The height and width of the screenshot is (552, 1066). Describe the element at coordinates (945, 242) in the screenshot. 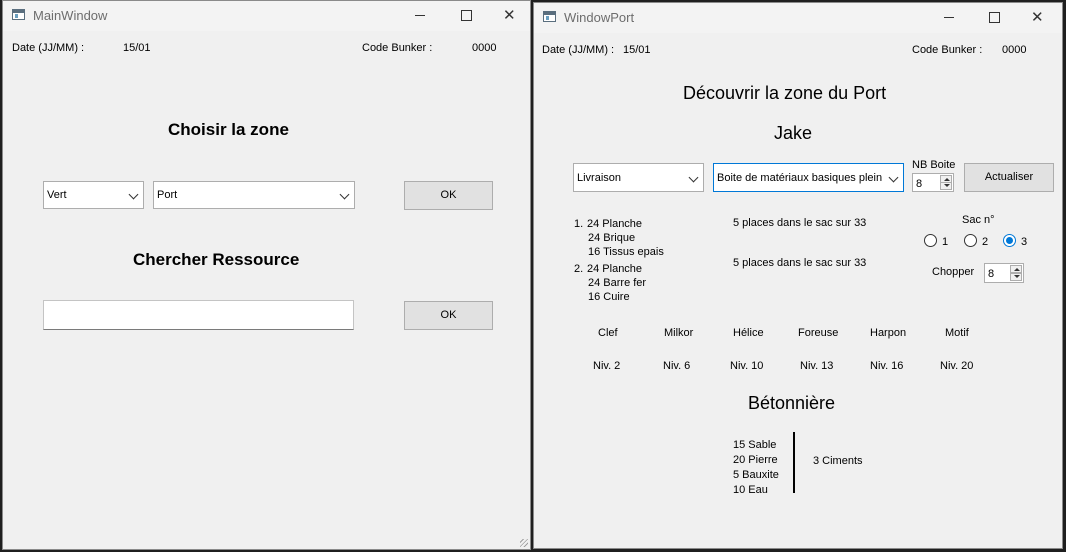

I see `sac-radio-1-label: 1` at that location.